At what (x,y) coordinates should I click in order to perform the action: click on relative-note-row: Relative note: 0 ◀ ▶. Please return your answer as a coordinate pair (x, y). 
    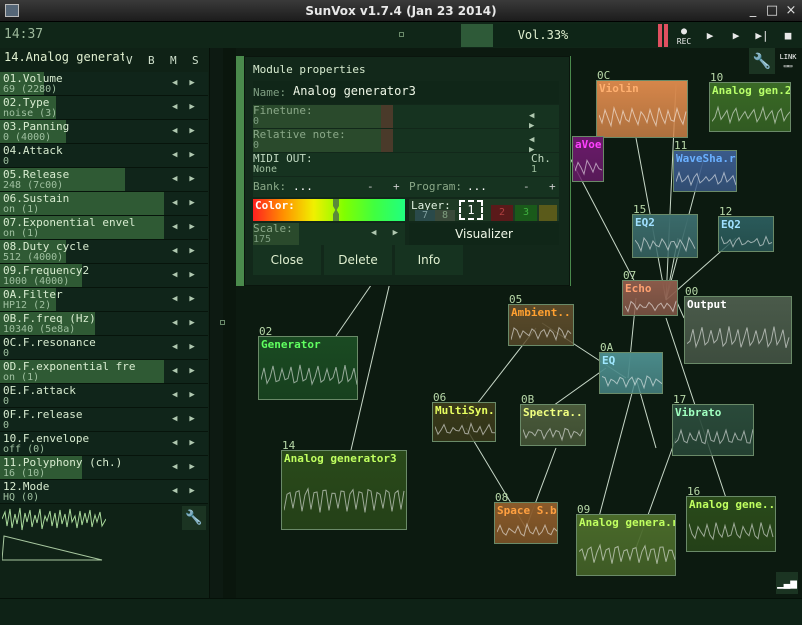
    Looking at the image, I should click on (406, 142).